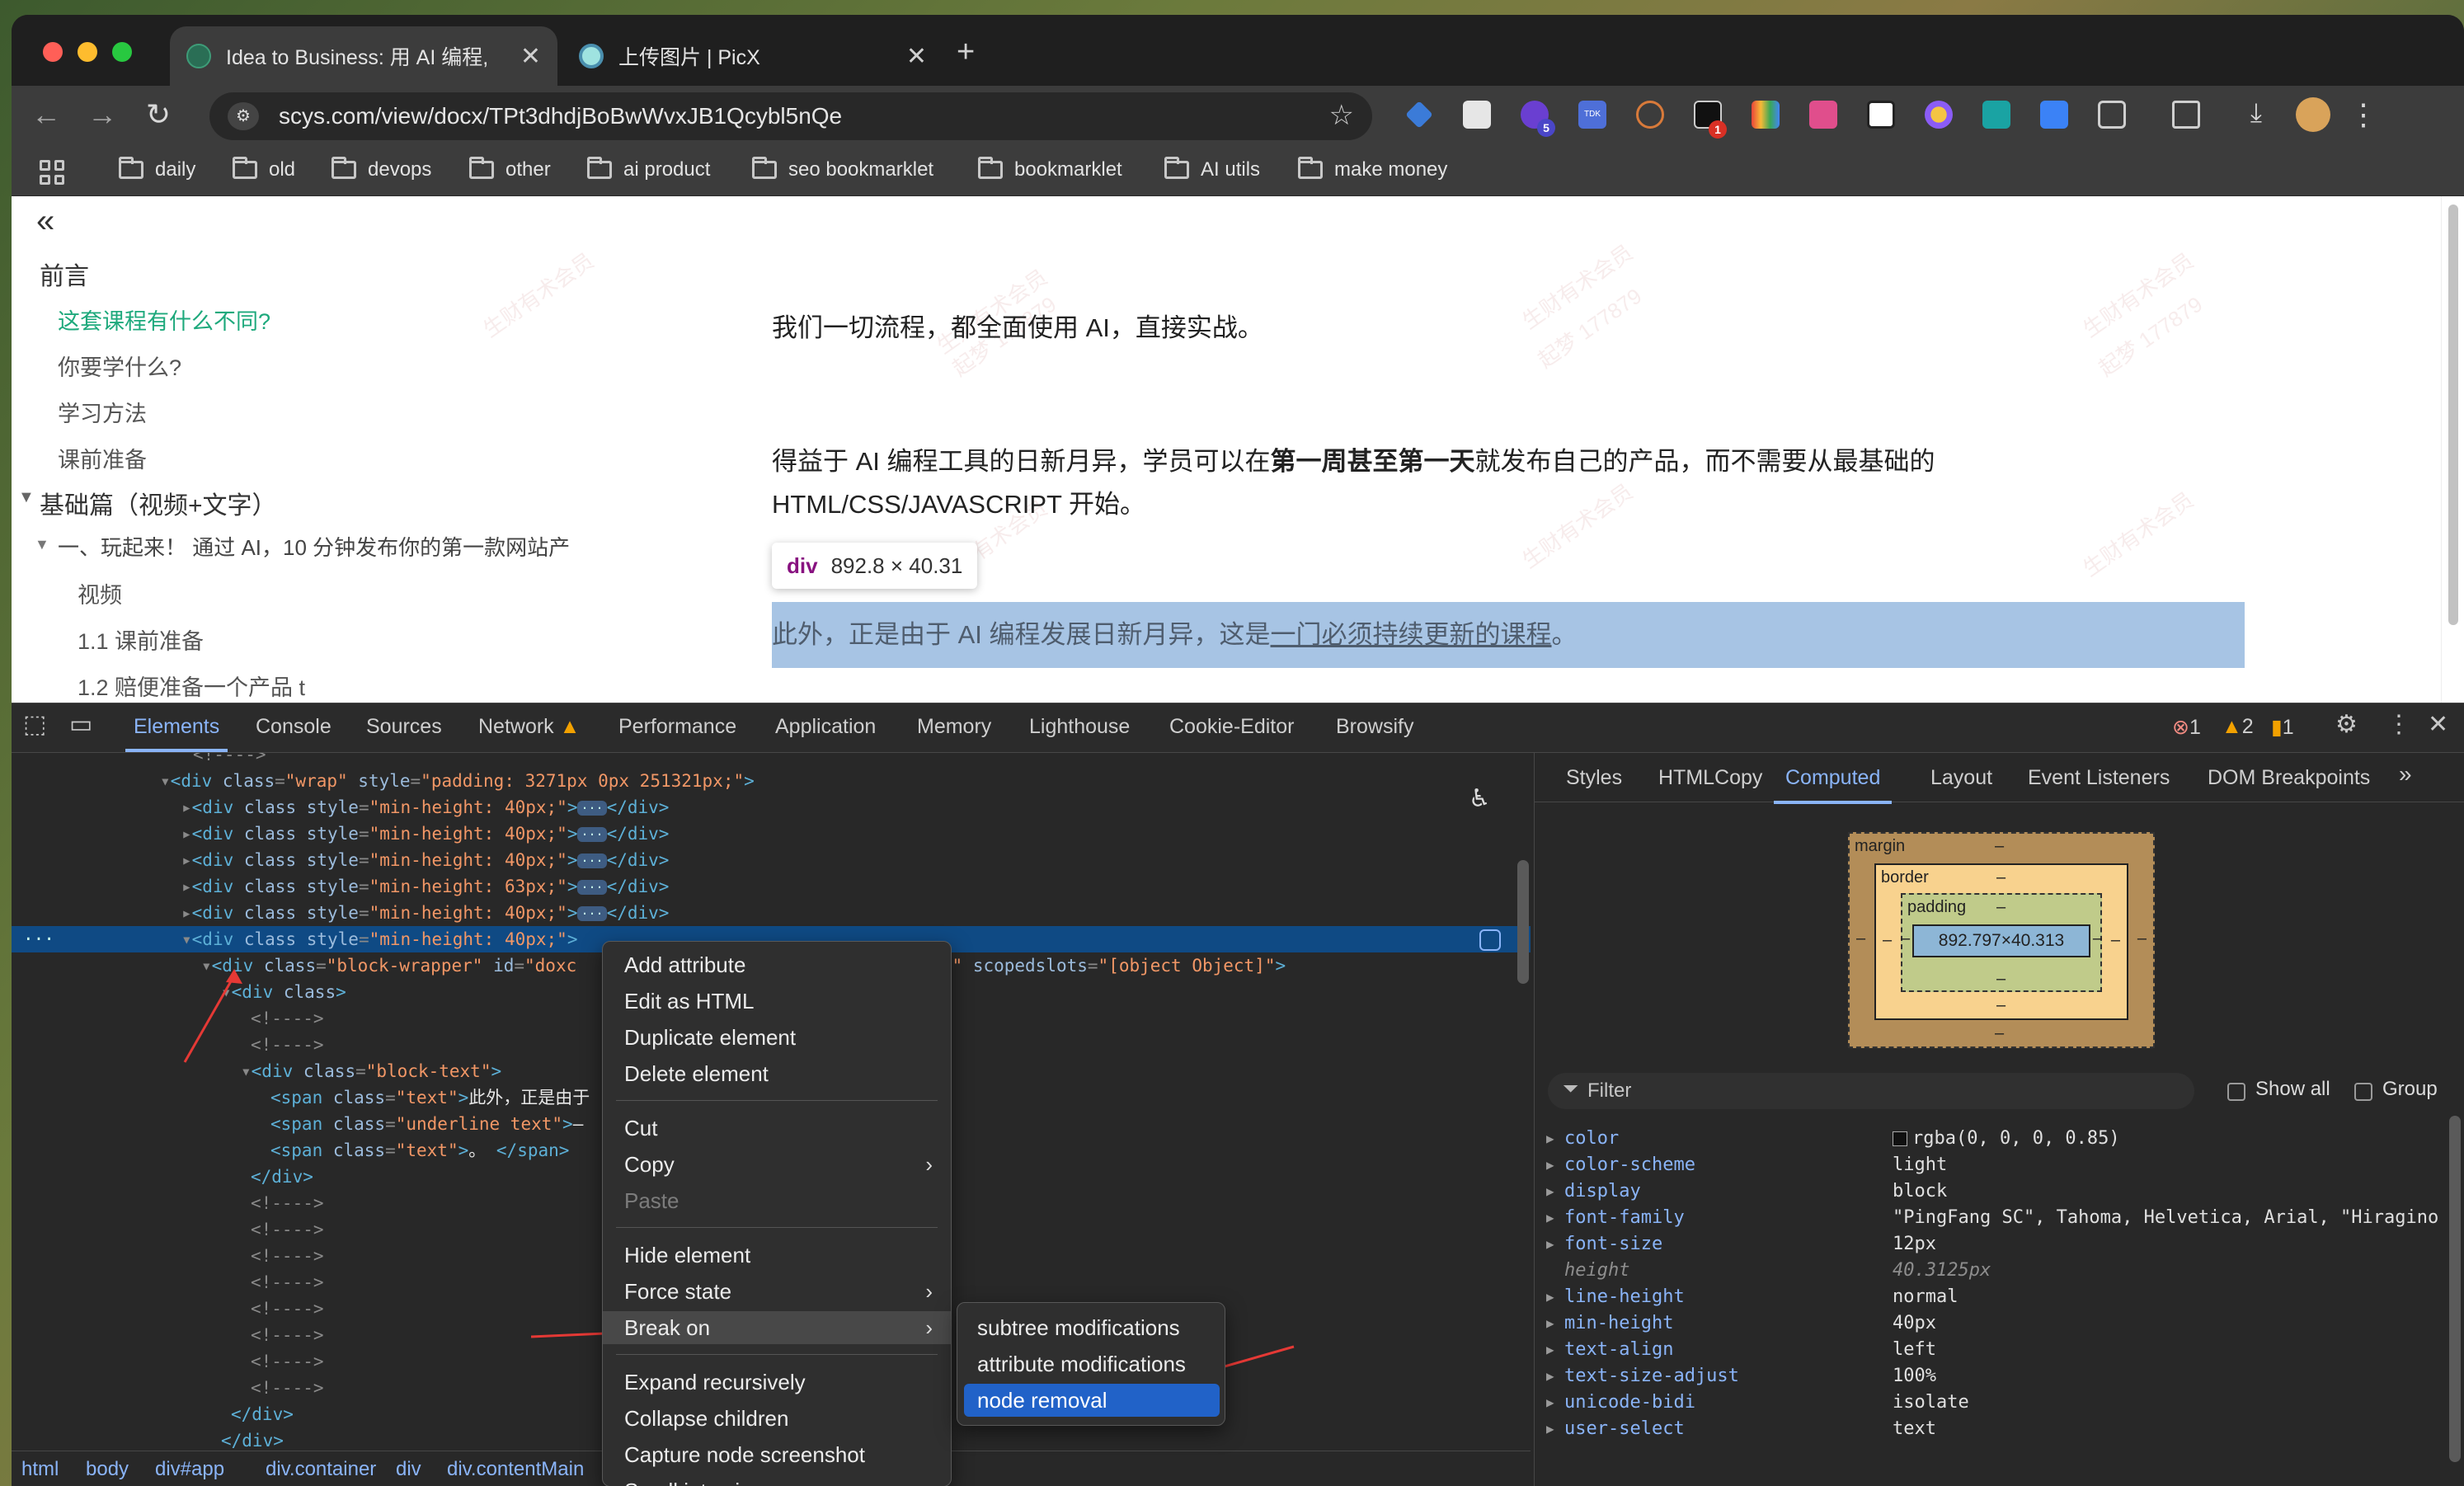  I want to click on menu-item-break-on: Break on ›, so click(777, 1327).